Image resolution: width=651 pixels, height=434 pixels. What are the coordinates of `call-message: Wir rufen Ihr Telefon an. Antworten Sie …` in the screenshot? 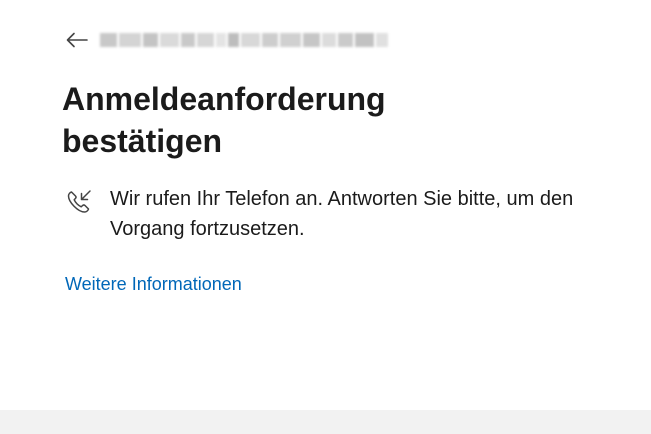 It's located at (344, 214).